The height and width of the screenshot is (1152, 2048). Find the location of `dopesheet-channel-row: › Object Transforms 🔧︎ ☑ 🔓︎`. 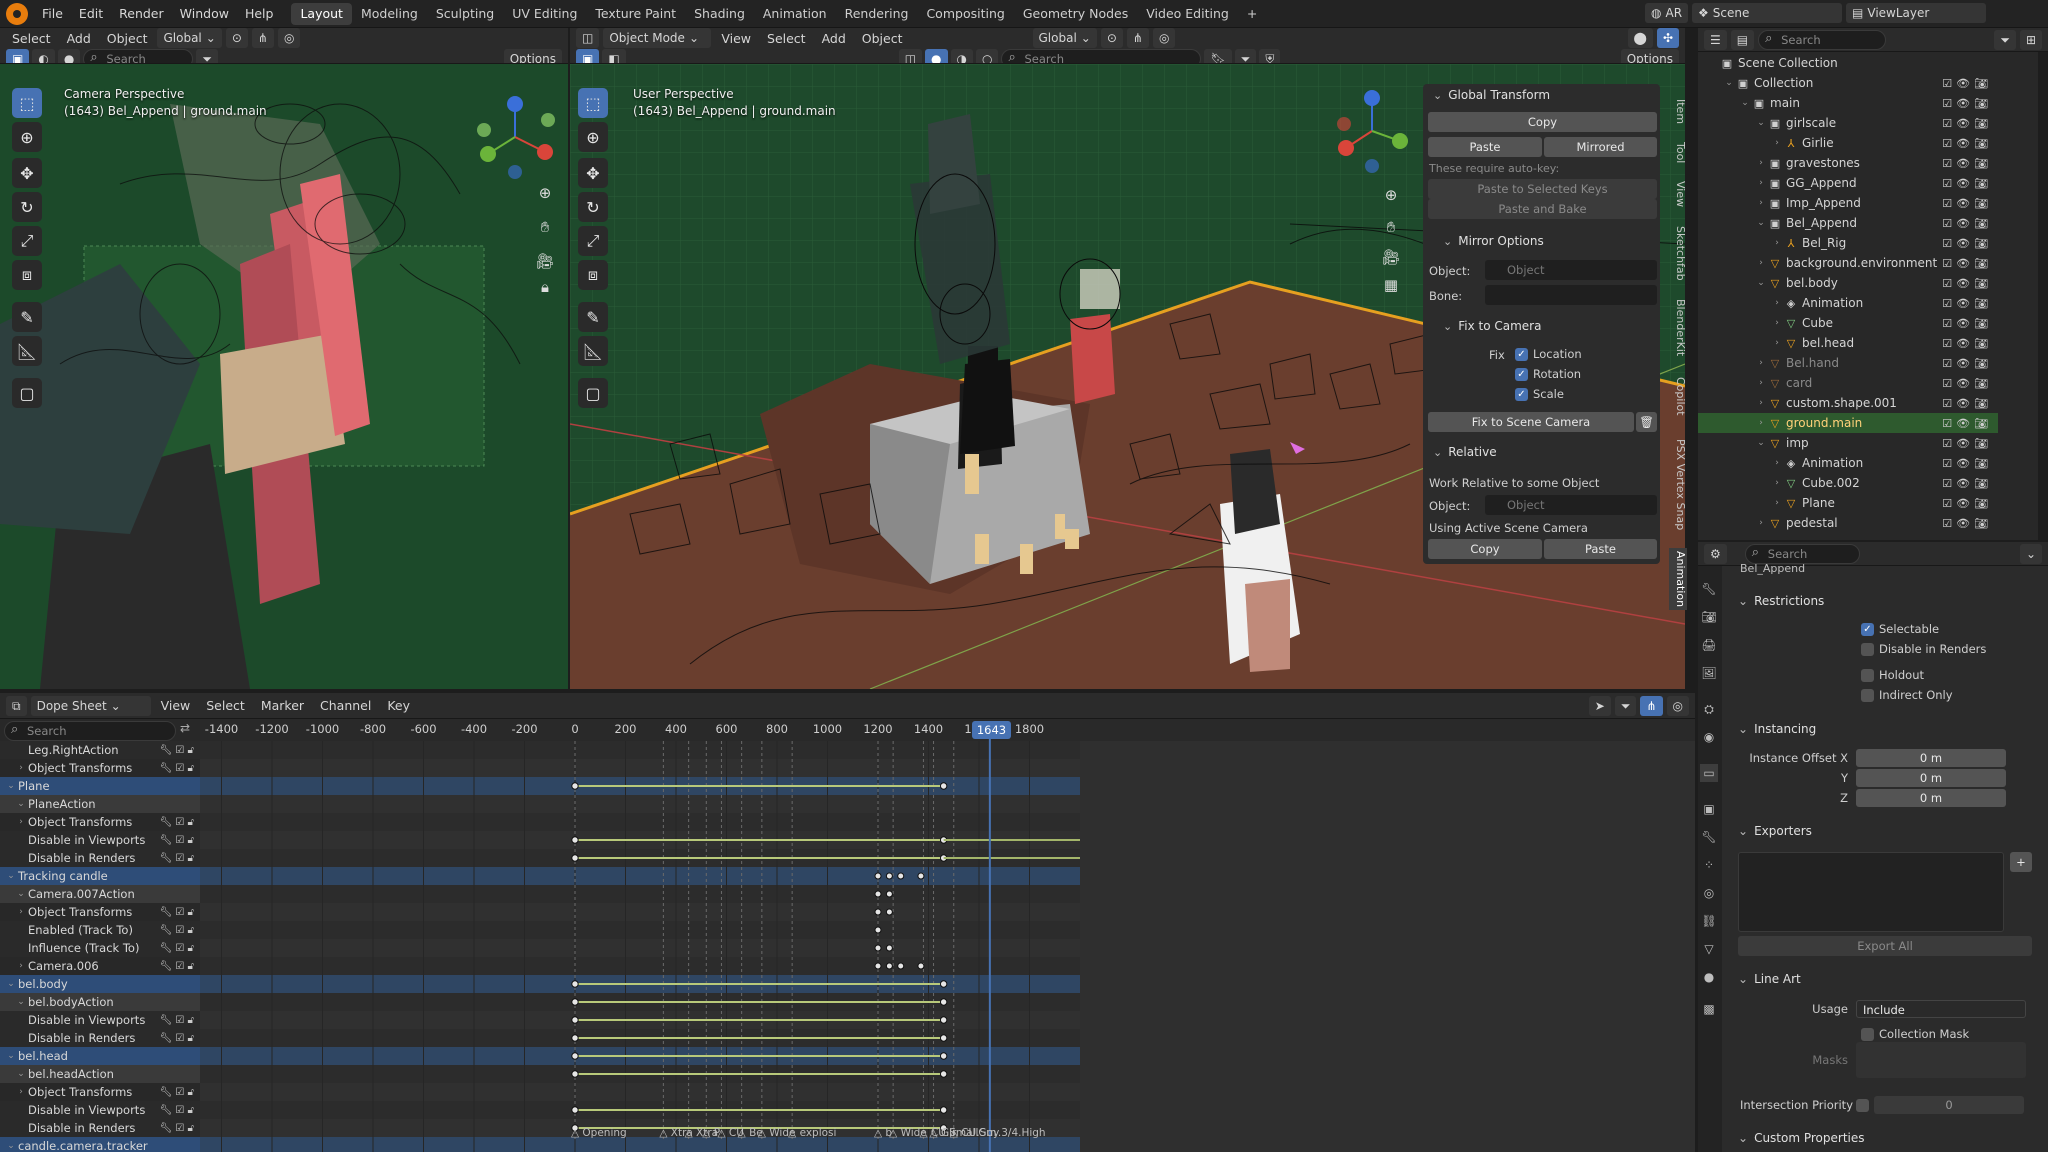

dopesheet-channel-row: › Object Transforms 🔧︎ ☑ 🔓︎ is located at coordinates (100, 1092).